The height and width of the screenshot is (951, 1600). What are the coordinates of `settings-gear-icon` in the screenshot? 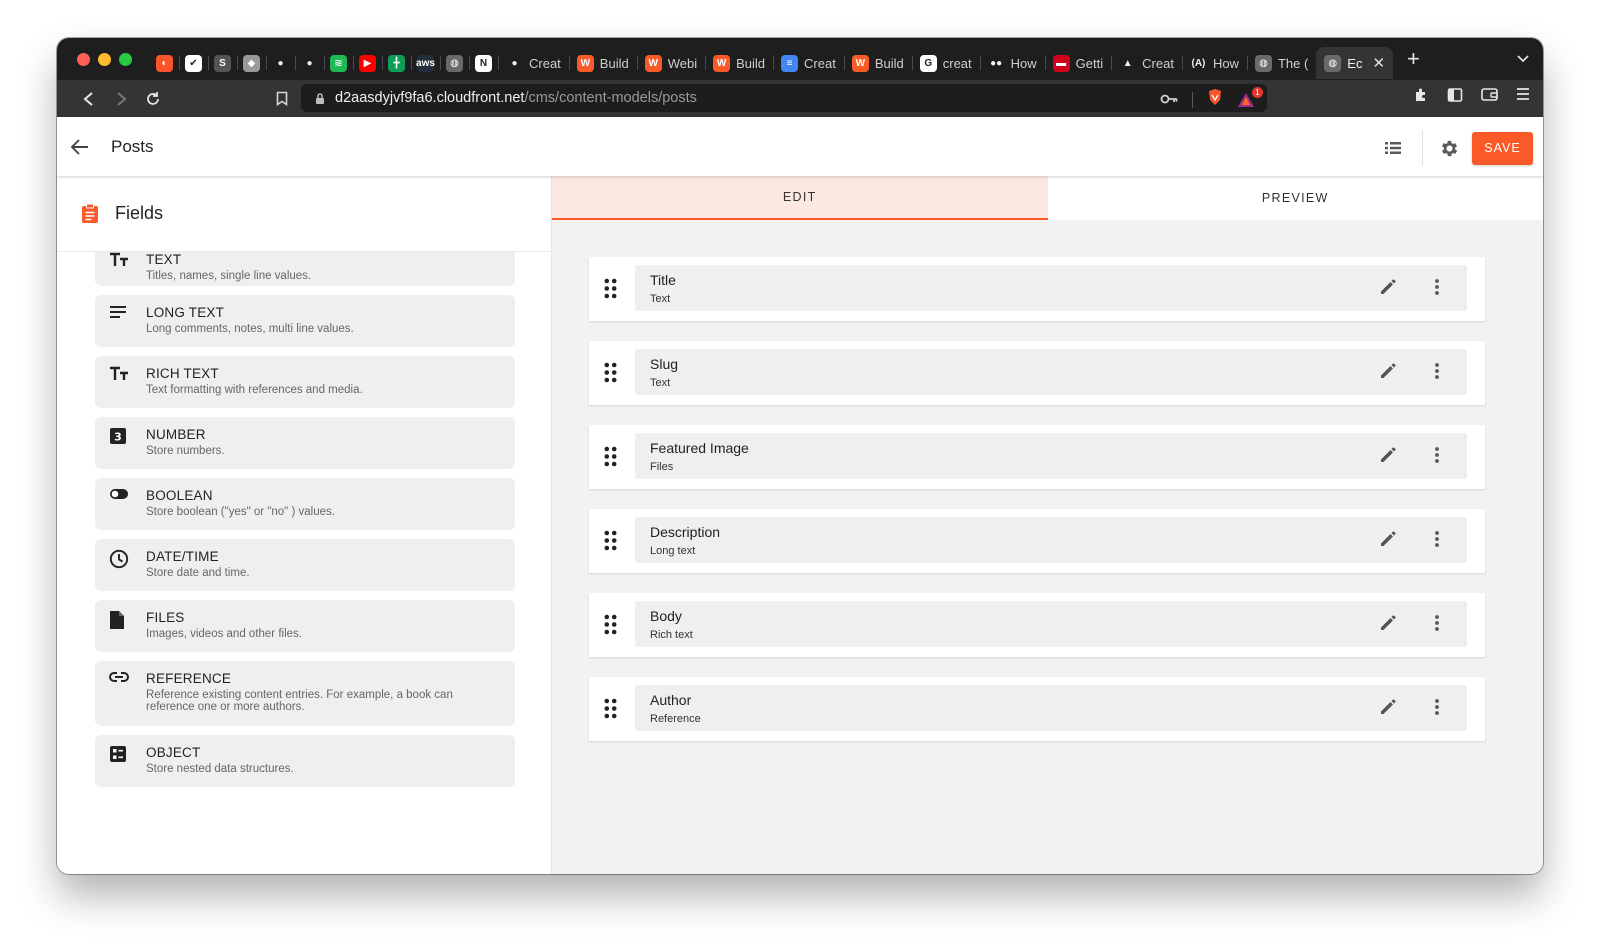 It's located at (1449, 148).